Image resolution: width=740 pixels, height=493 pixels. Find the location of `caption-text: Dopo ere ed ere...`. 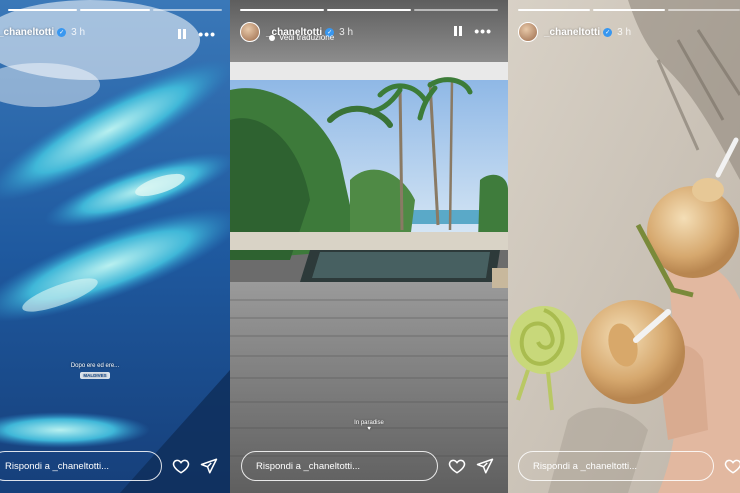

caption-text: Dopo ere ed ere... is located at coordinates (95, 366).